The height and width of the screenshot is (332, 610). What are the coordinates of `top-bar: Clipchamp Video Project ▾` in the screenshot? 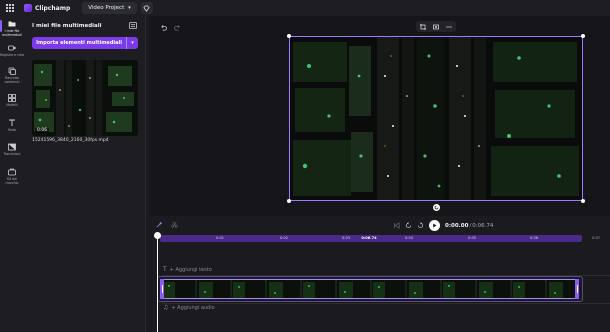 It's located at (305, 8).